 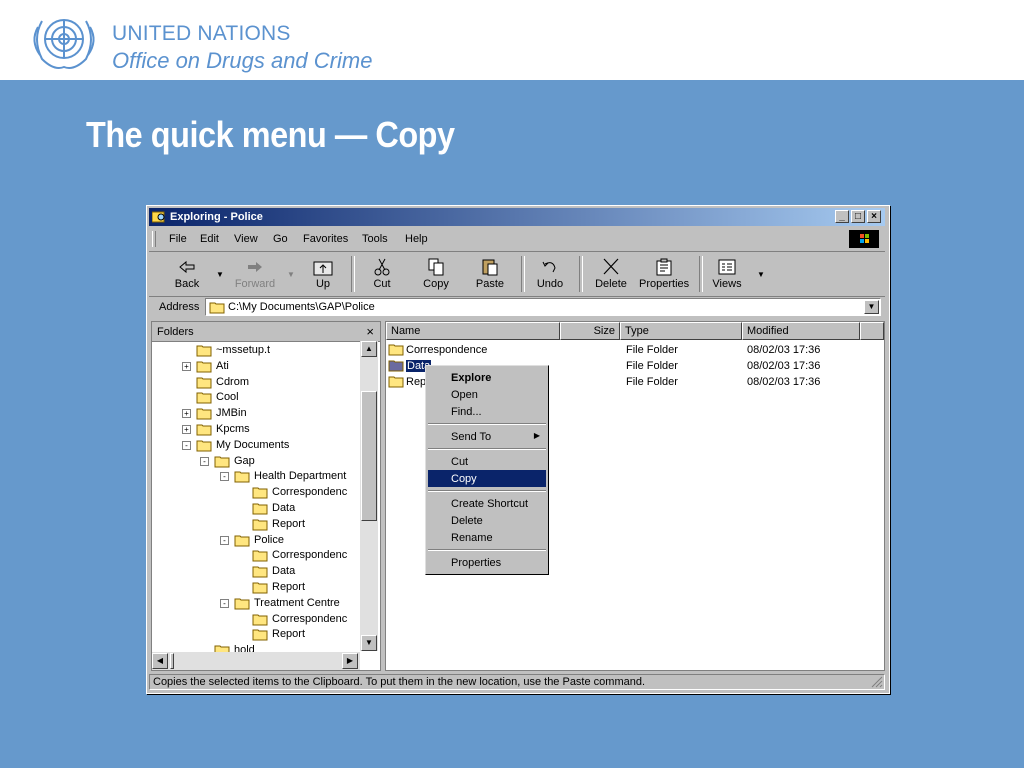 What do you see at coordinates (517, 217) in the screenshot?
I see `window-titlebar: Exploring - Police _ □ ×` at bounding box center [517, 217].